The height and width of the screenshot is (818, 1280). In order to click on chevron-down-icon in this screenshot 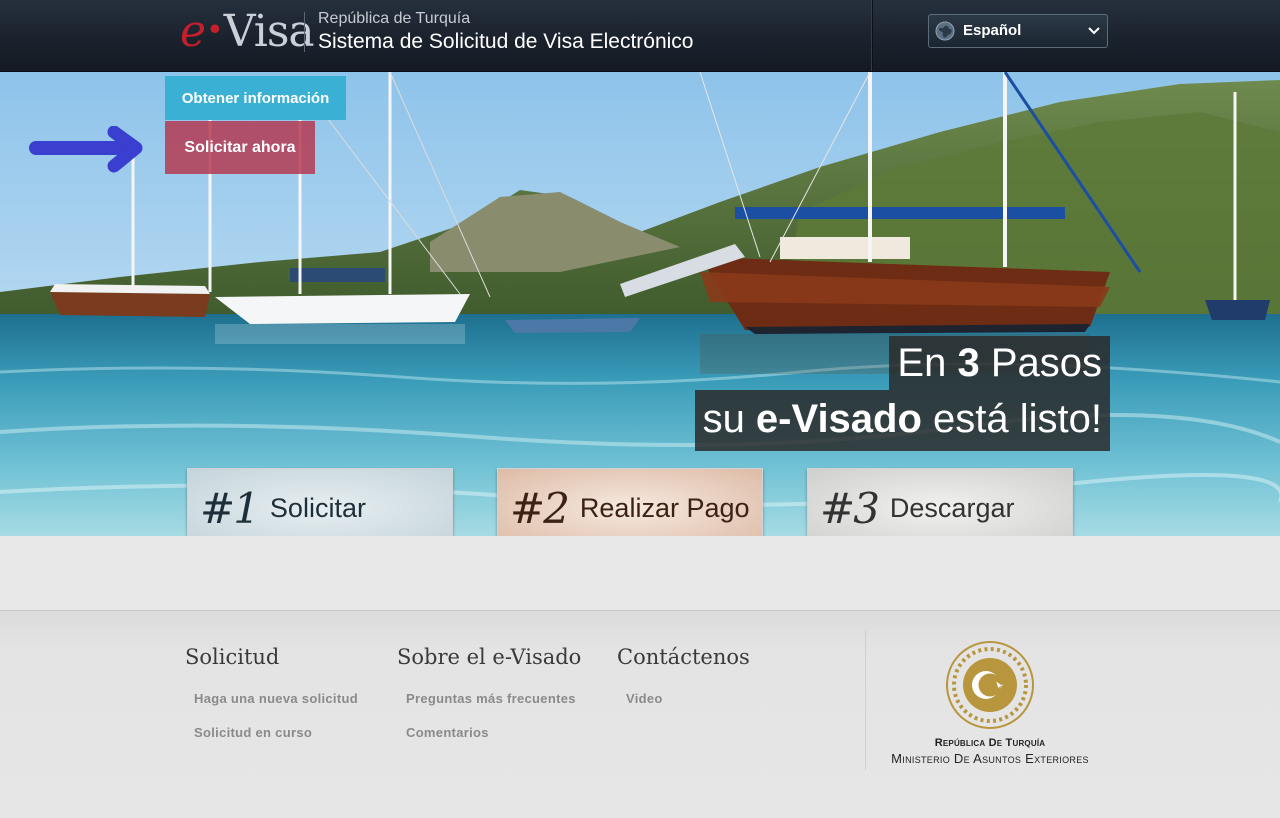, I will do `click(1094, 31)`.